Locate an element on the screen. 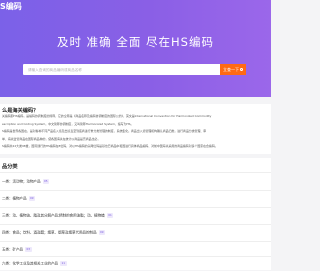 The image size is (320, 271). site-logo: S编码 is located at coordinates (11, 6).